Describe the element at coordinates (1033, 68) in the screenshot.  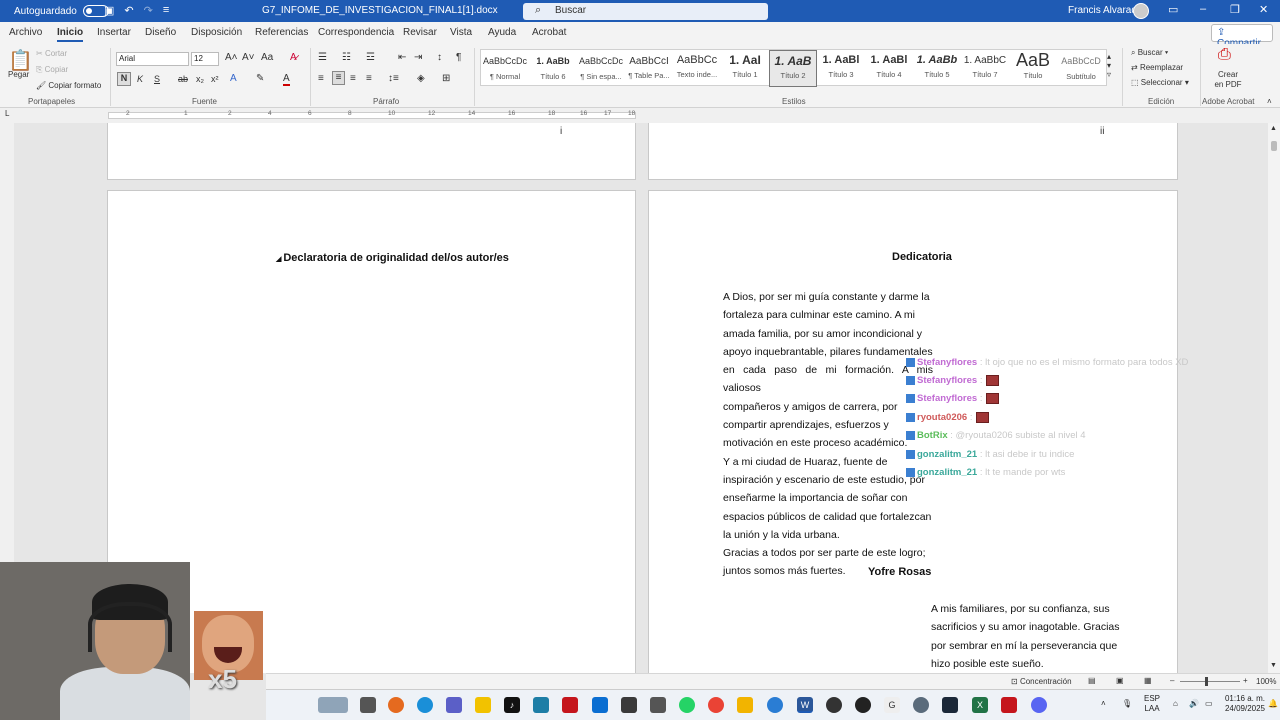
I see `style-titulo: AaB Título` at that location.